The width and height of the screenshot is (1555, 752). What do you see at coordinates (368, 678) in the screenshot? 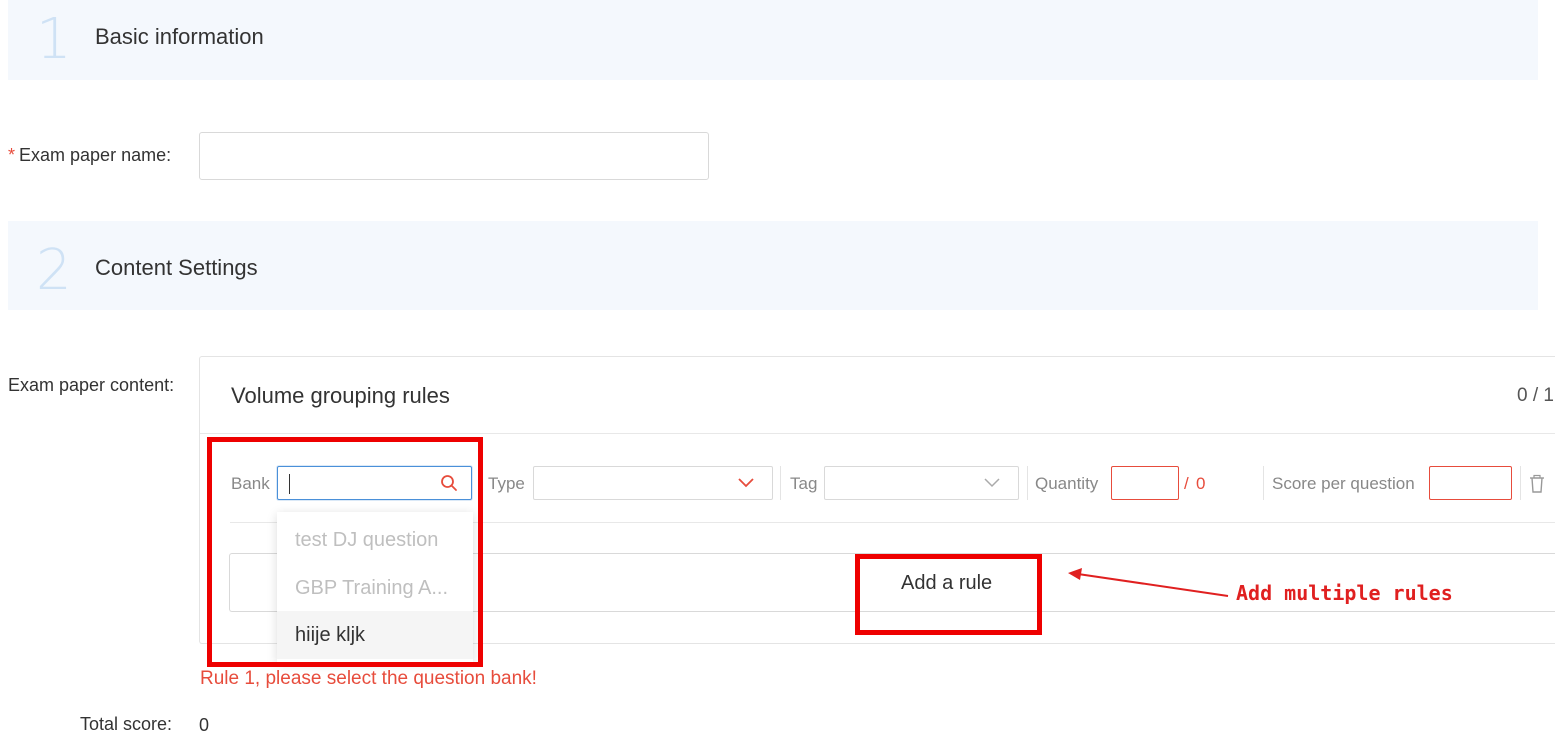
I see `validation-error: Rule 1, please select the question bank!` at bounding box center [368, 678].